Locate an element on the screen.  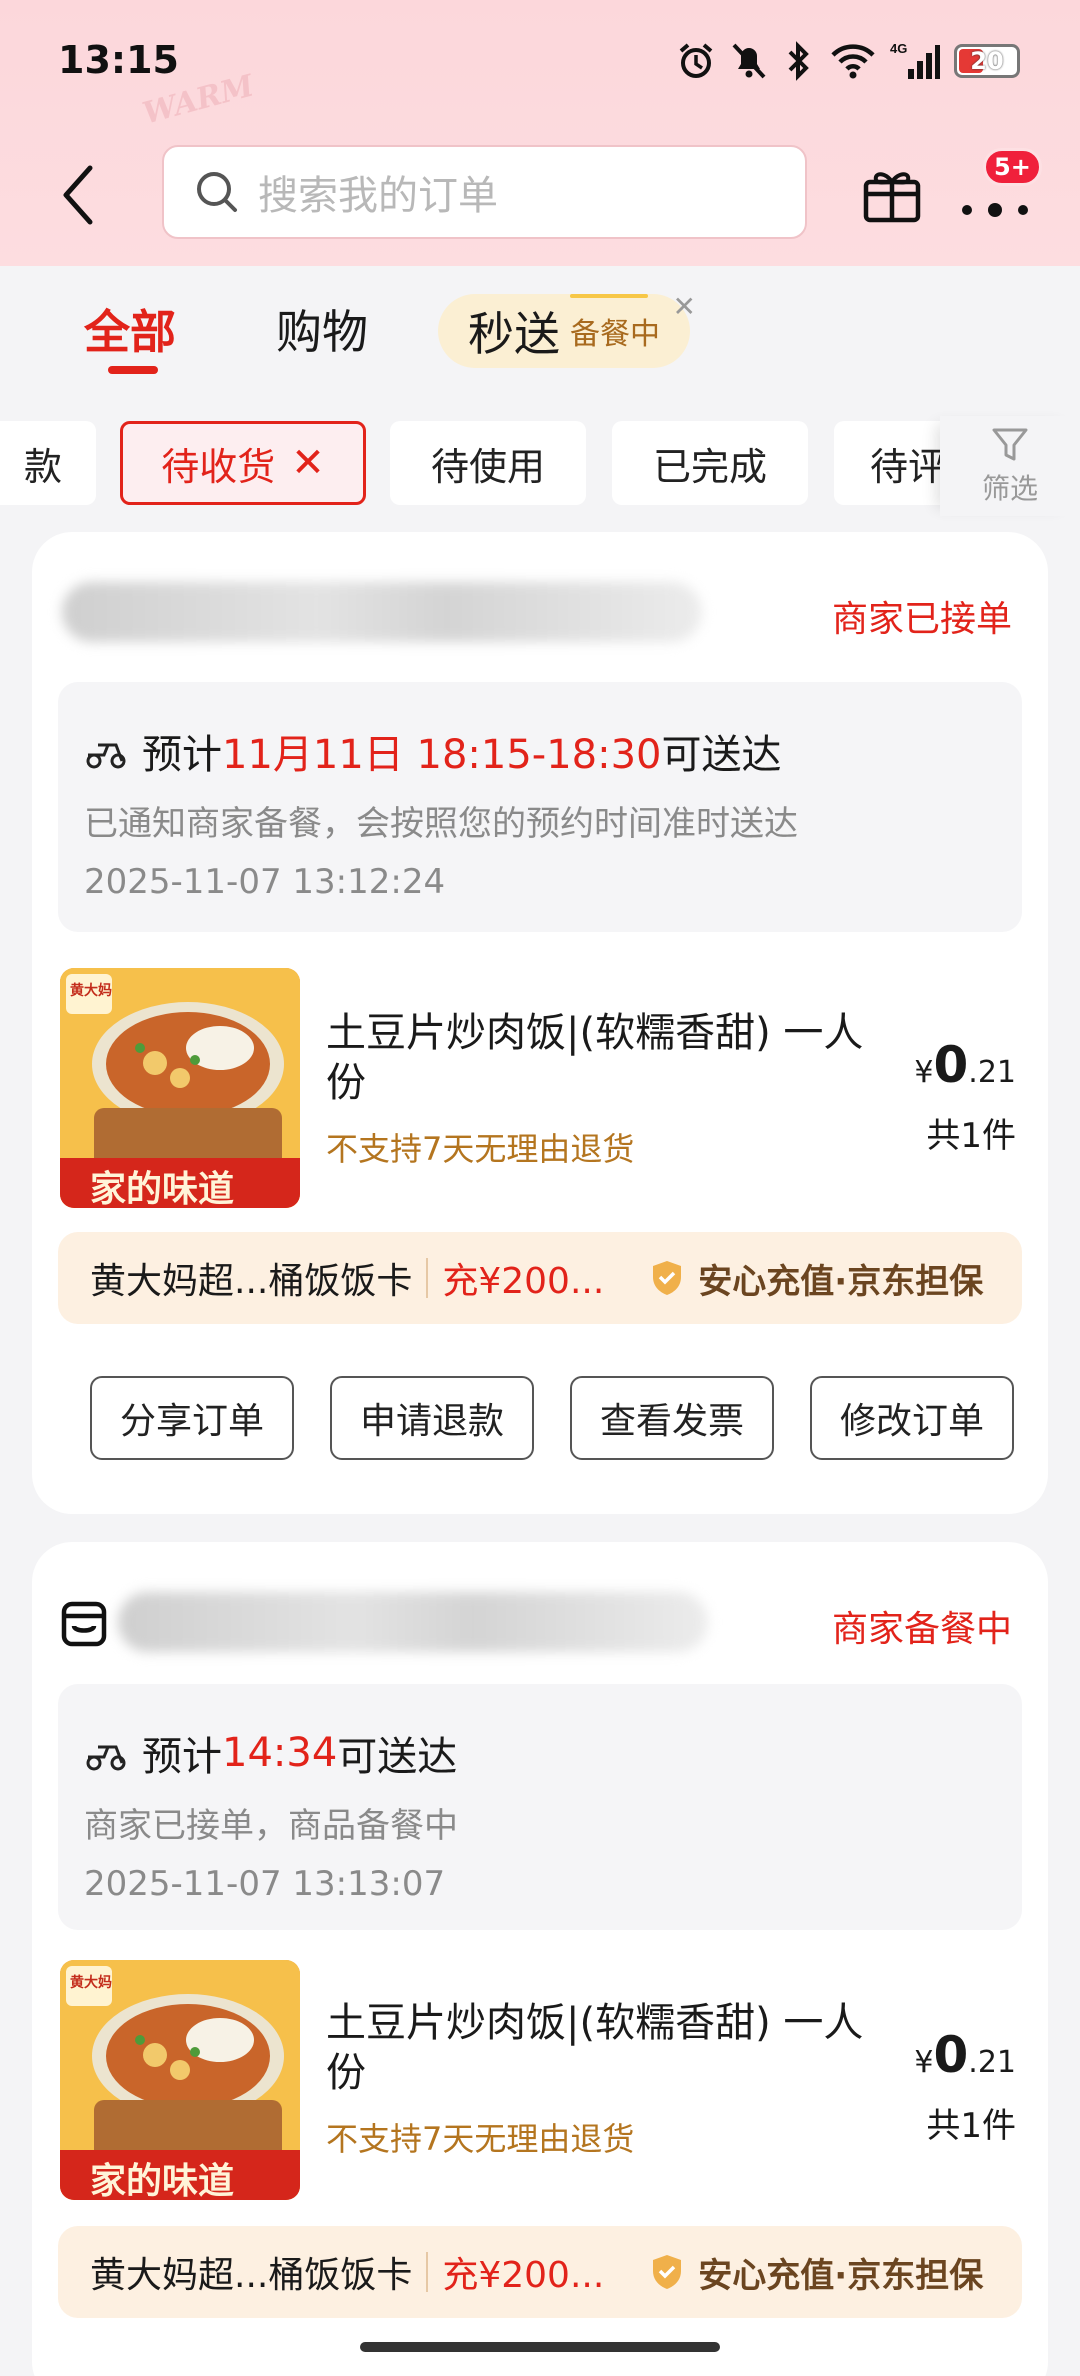
eta-time: 11月11日 18:15-18:30 is located at coordinates (442, 755).